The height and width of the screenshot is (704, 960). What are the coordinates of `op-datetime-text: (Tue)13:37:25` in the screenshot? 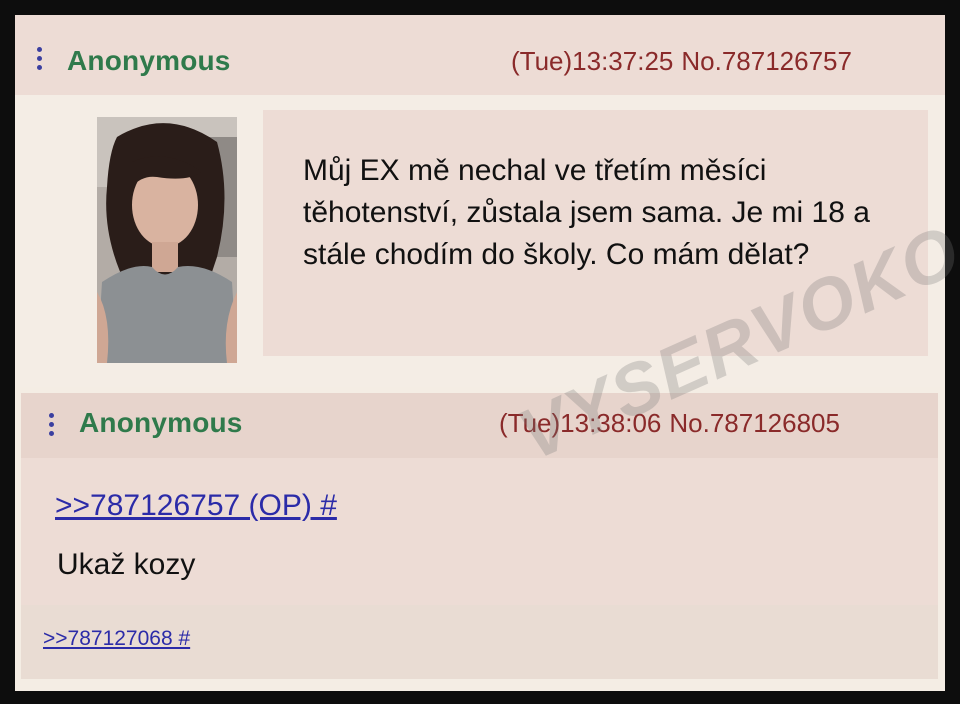 It's located at (592, 61).